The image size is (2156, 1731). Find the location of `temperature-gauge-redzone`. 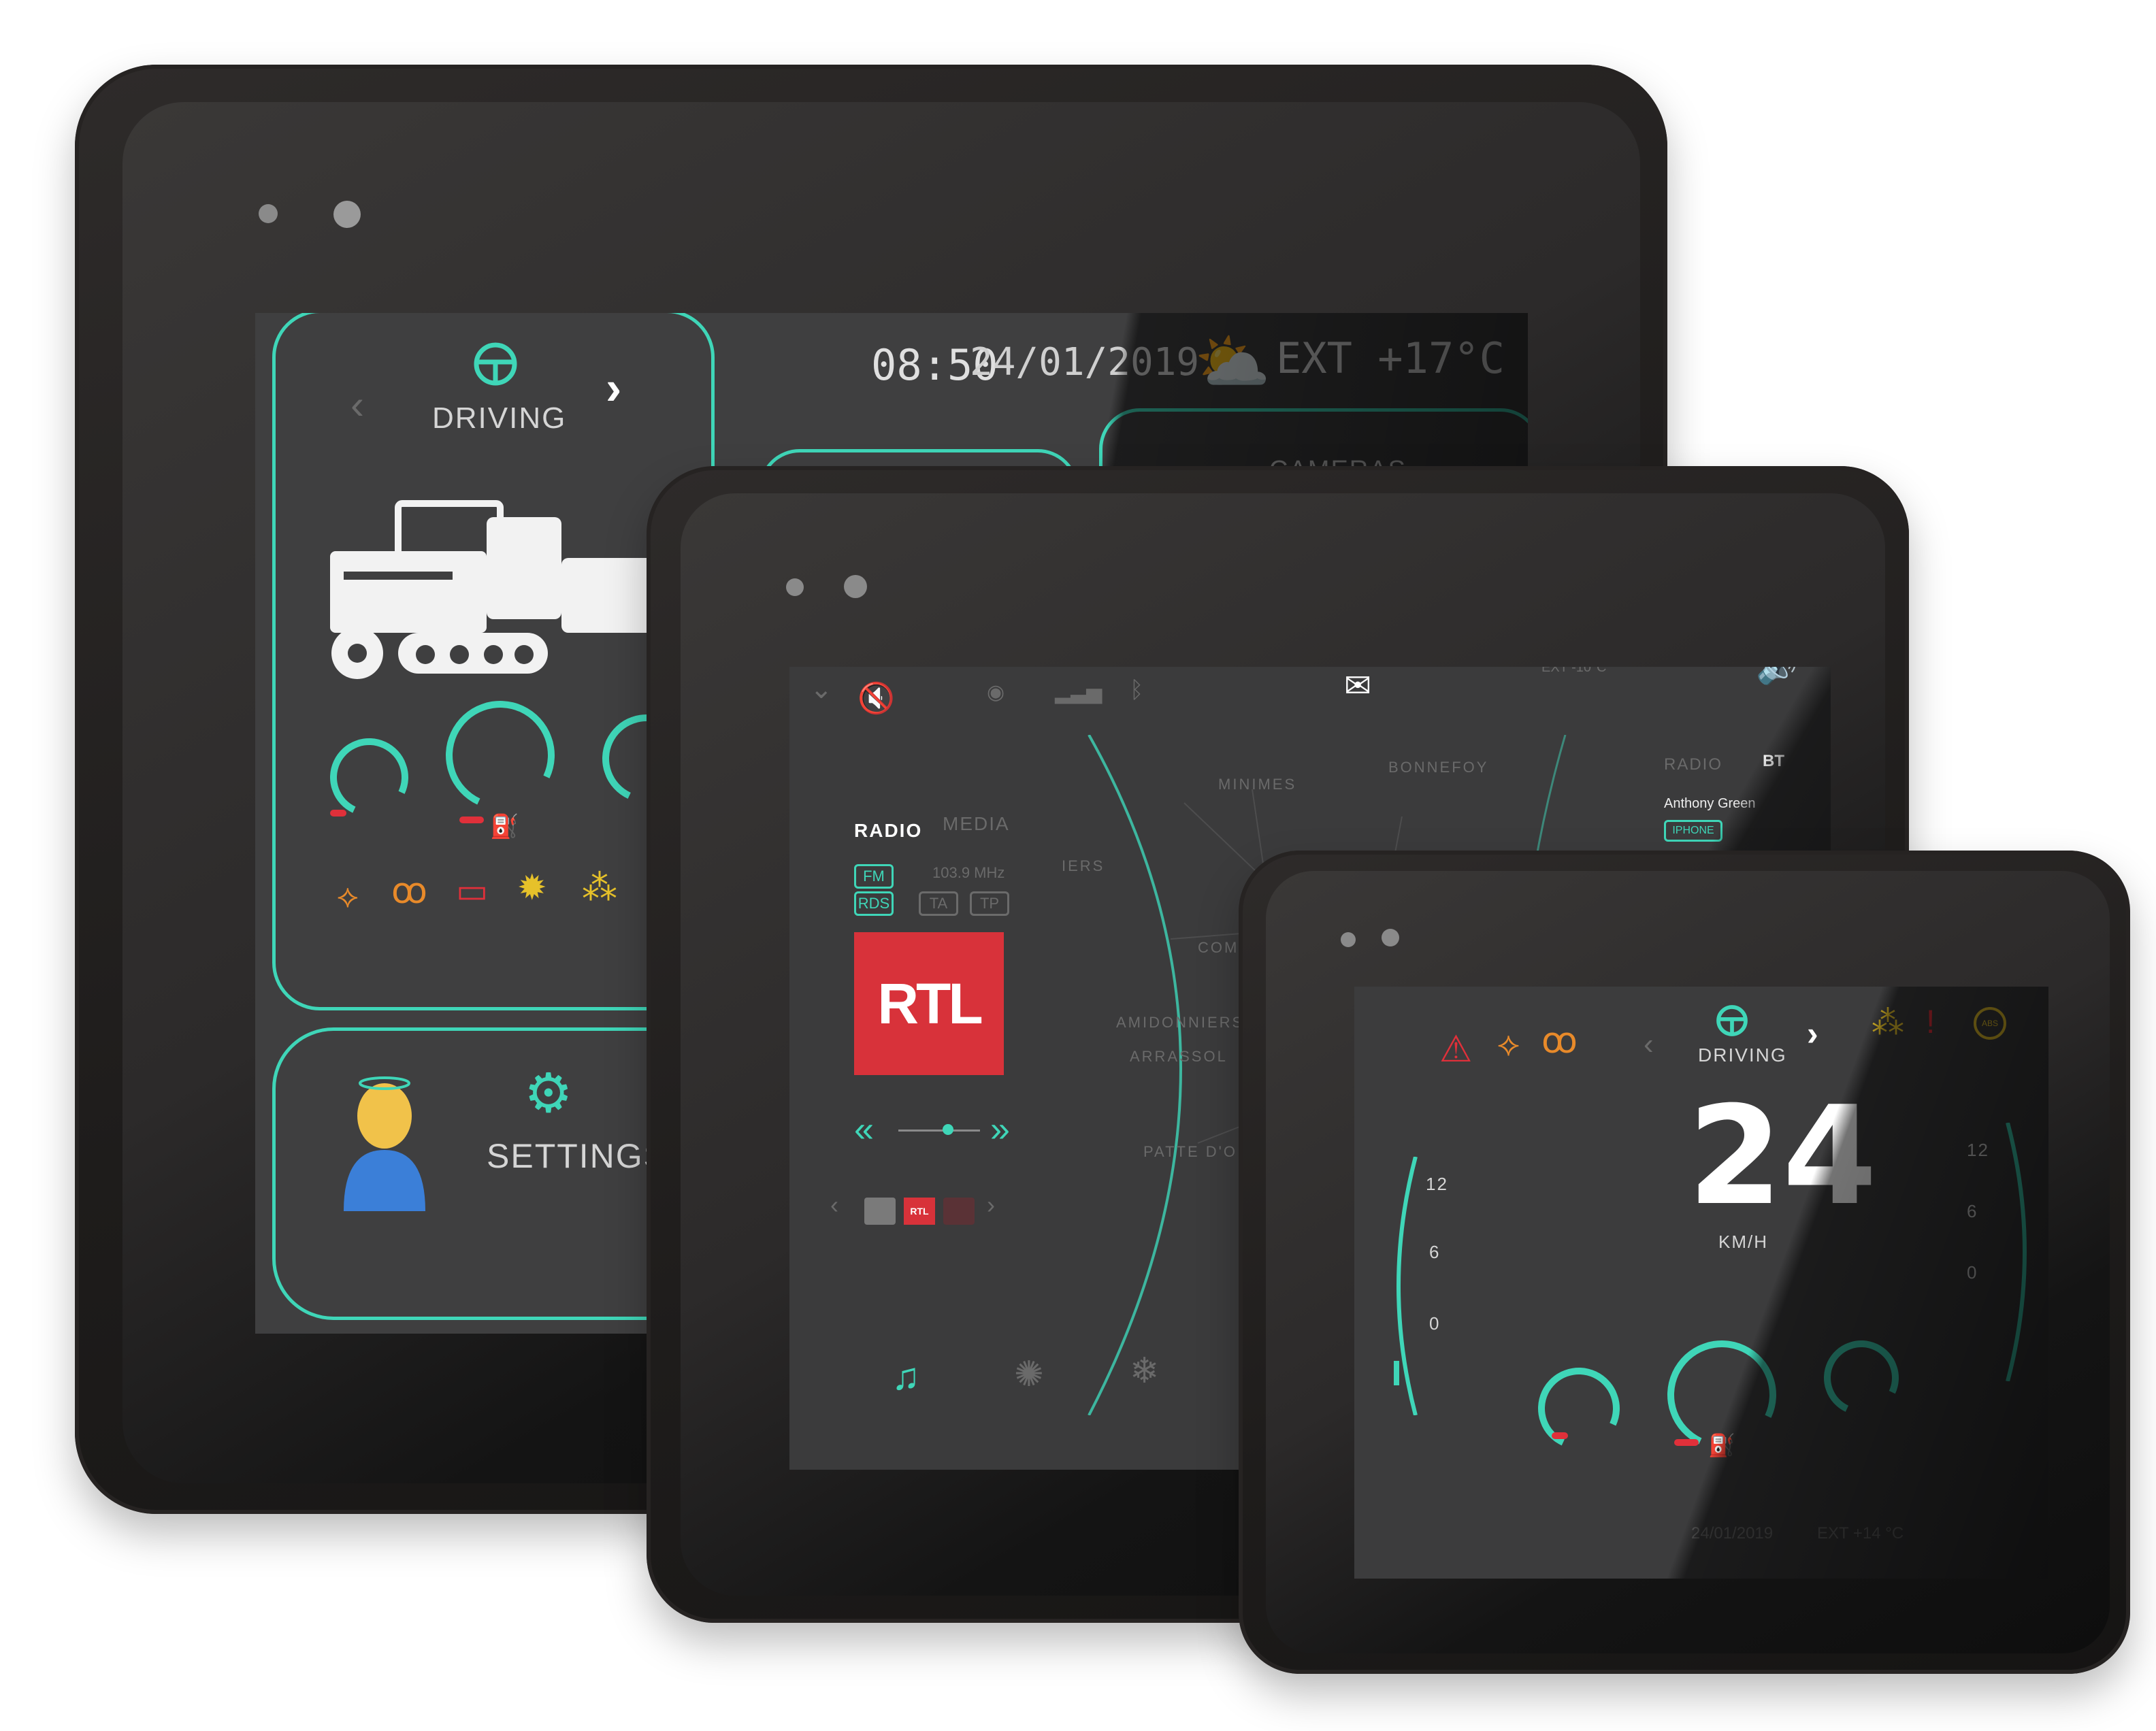

temperature-gauge-redzone is located at coordinates (338, 814).